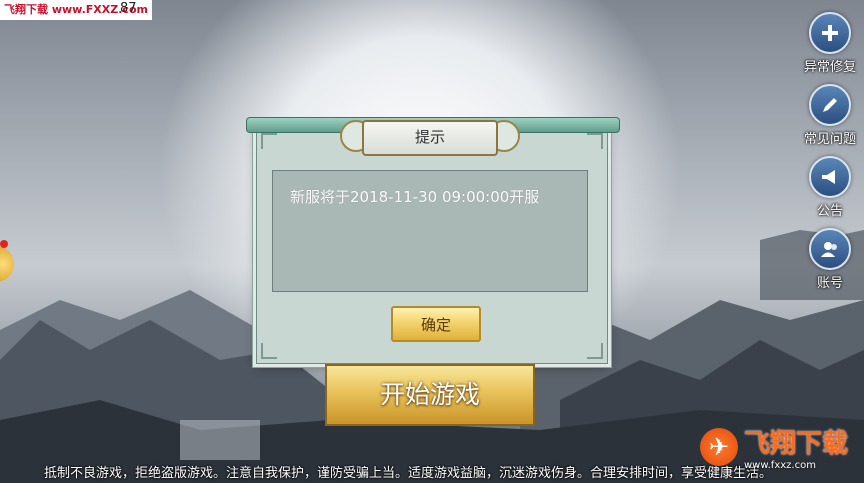 Image resolution: width=864 pixels, height=483 pixels. I want to click on watermark-title: 飞翔下载, so click(796, 444).